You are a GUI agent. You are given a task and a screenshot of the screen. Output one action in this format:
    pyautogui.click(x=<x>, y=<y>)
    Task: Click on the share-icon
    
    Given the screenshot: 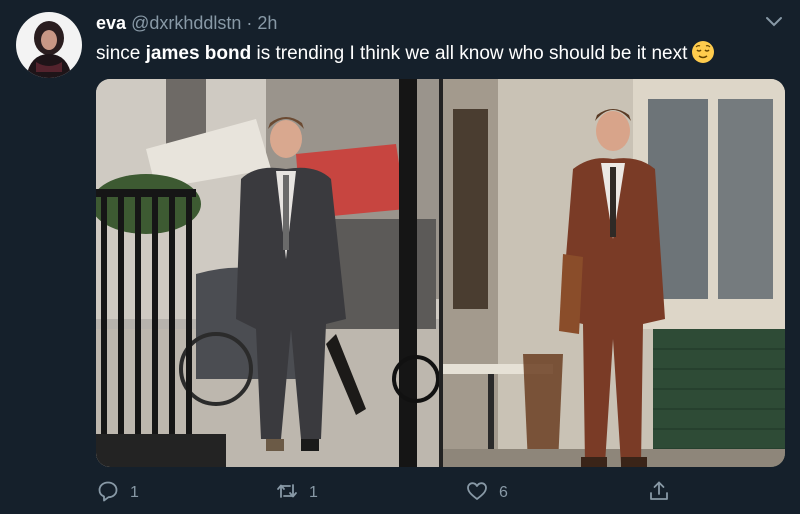 What is the action you would take?
    pyautogui.click(x=659, y=493)
    